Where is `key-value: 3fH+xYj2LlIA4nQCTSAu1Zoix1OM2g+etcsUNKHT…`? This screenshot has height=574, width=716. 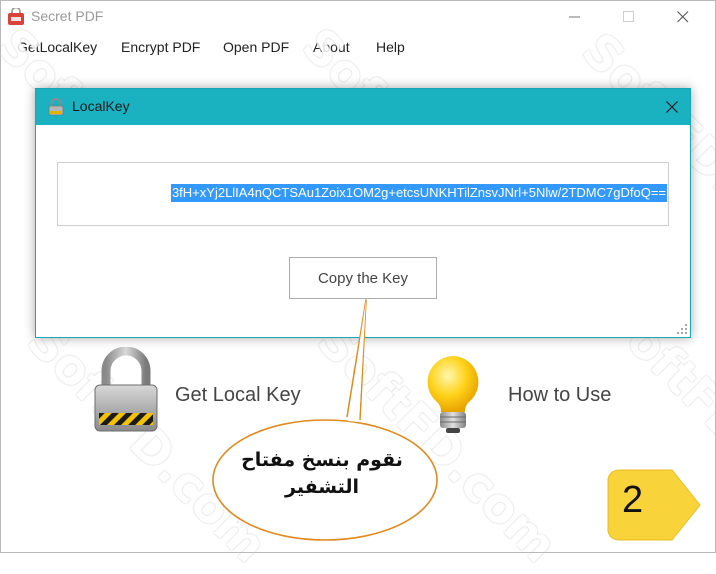 key-value: 3fH+xYj2LlIA4nQCTSAu1Zoix1OM2g+etcsUNKHT… is located at coordinates (418, 193).